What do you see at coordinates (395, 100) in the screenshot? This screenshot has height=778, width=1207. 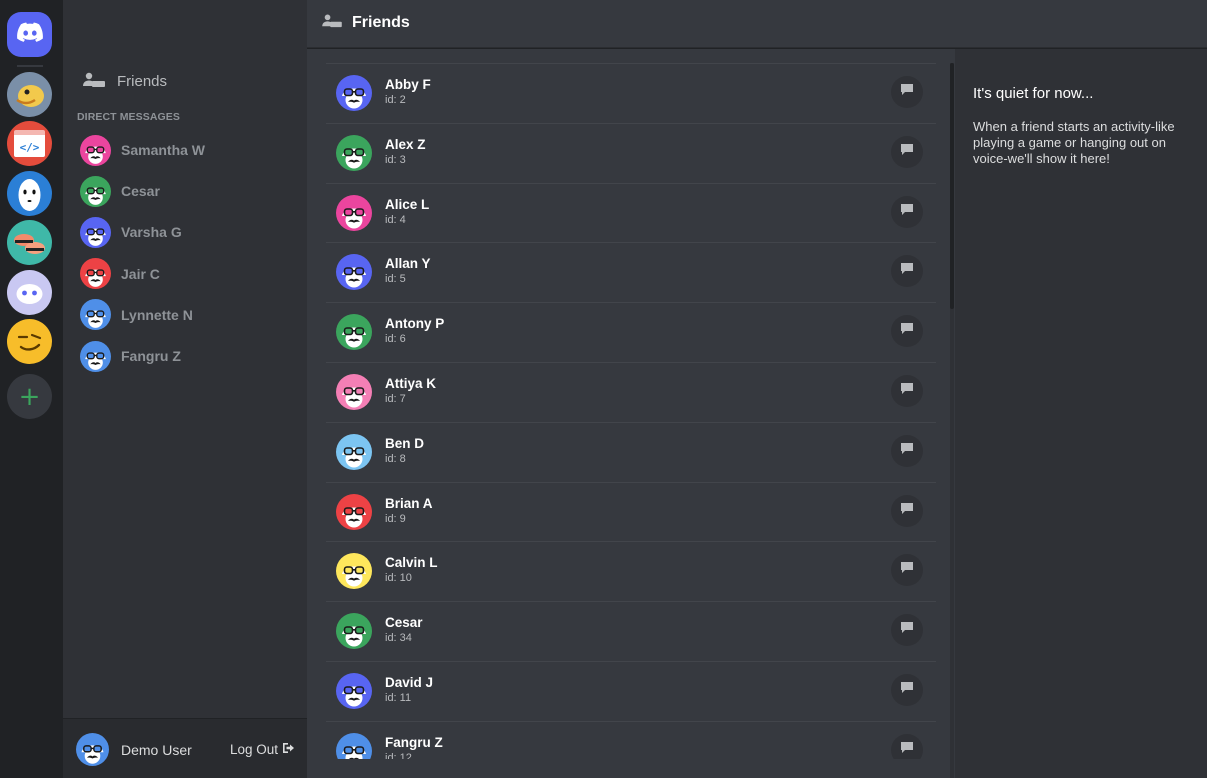 I see `friend-id: id: 2` at bounding box center [395, 100].